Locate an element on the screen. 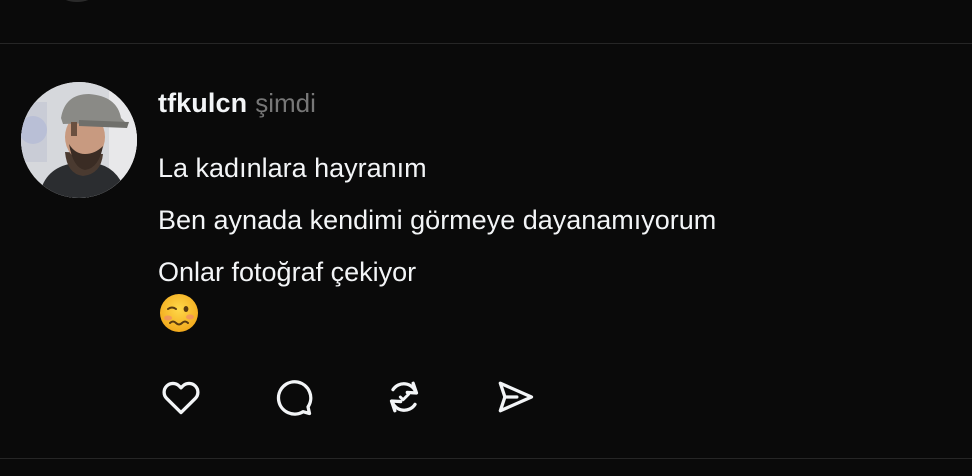 The height and width of the screenshot is (476, 972). timestamp: şimdi is located at coordinates (285, 103).